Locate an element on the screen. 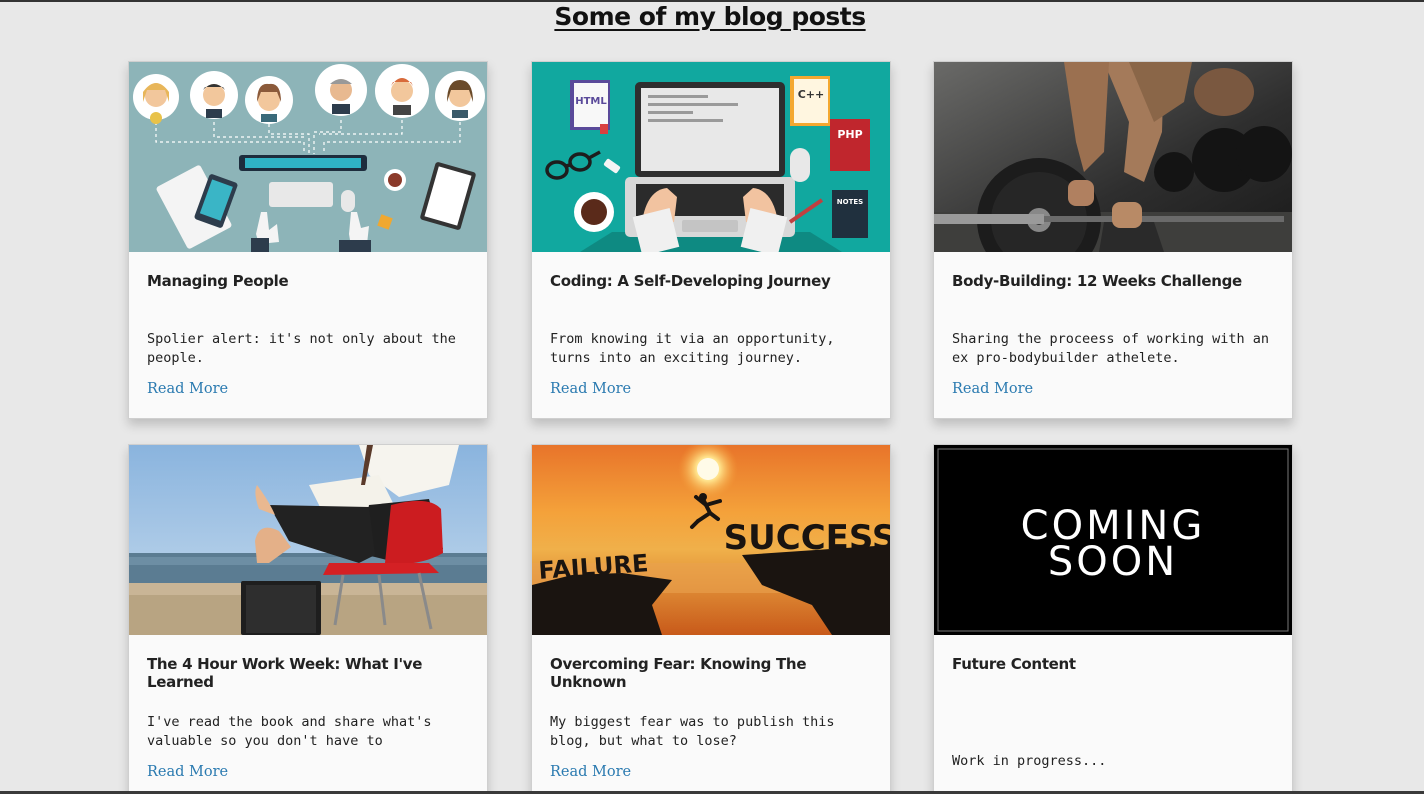 The height and width of the screenshot is (794, 1424). success-text: SUCCESS is located at coordinates (807, 538).